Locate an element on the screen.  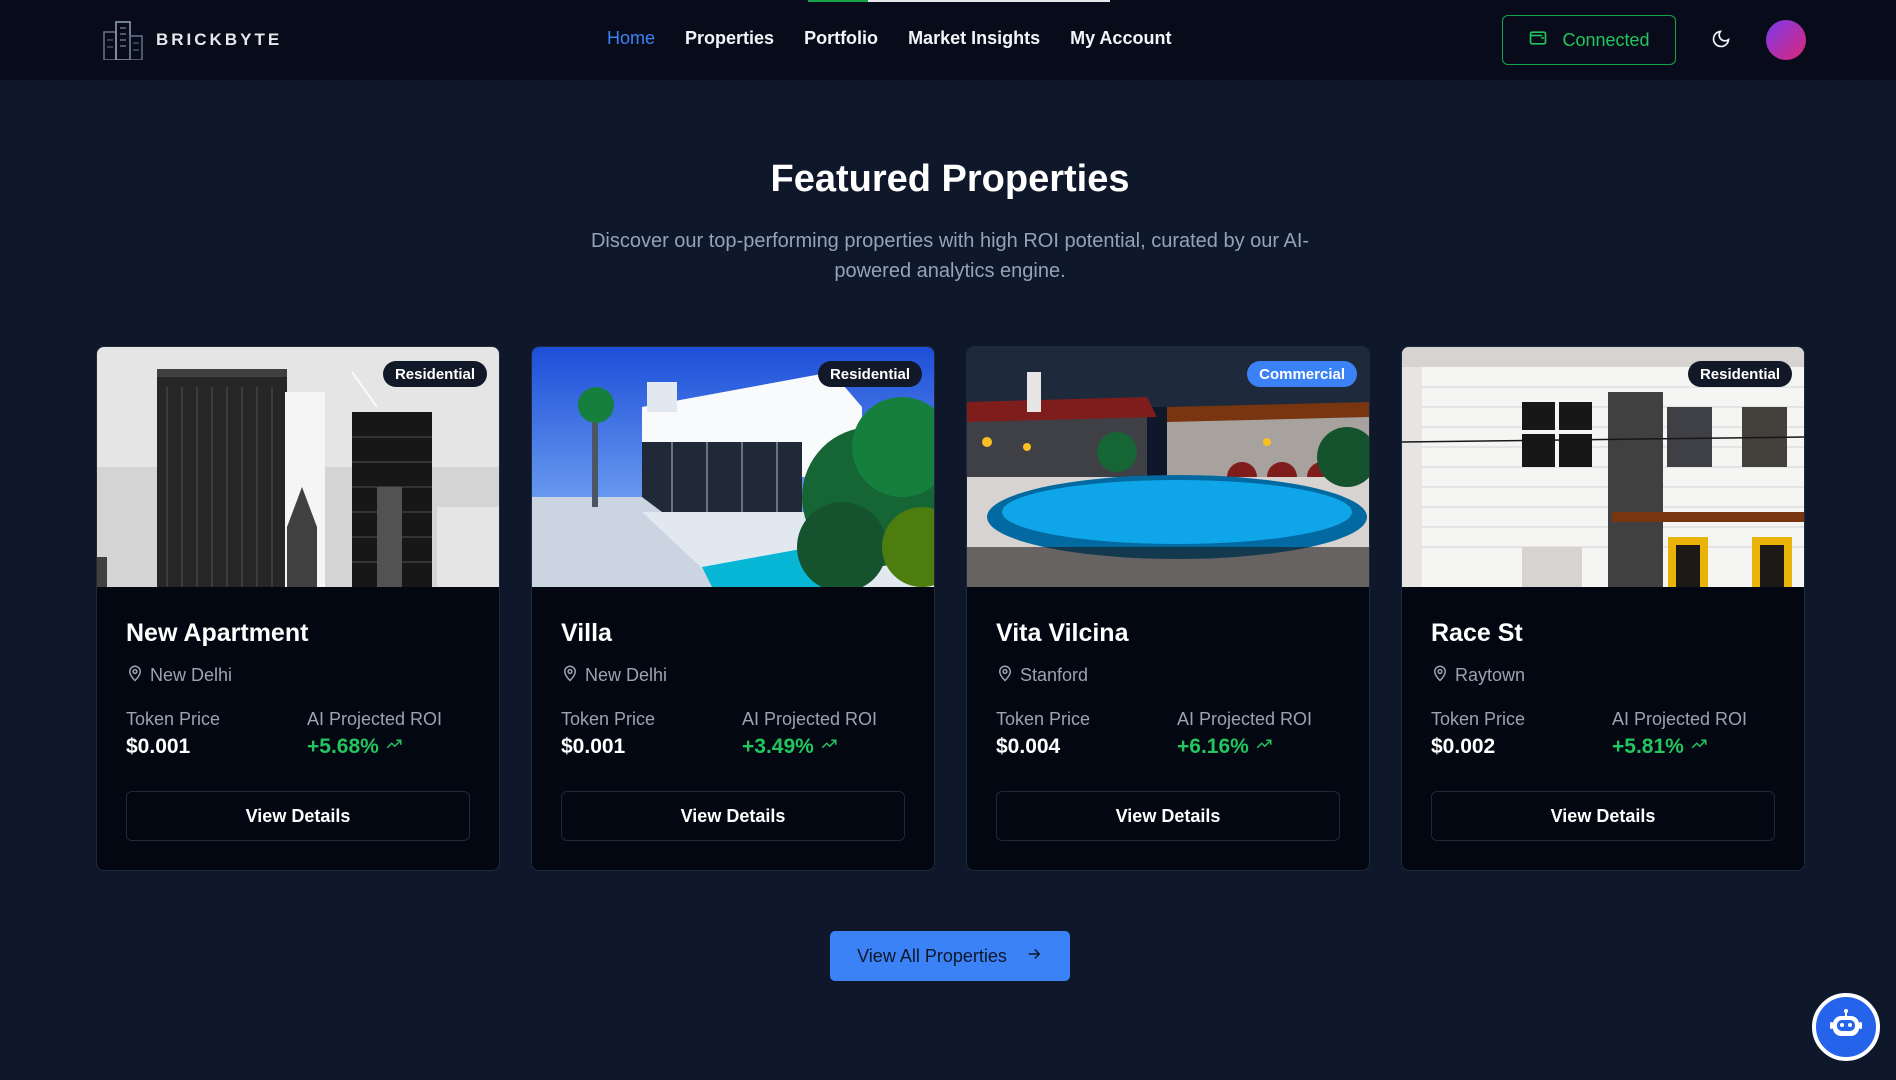
token-price-value: $0.002 is located at coordinates (1463, 746).